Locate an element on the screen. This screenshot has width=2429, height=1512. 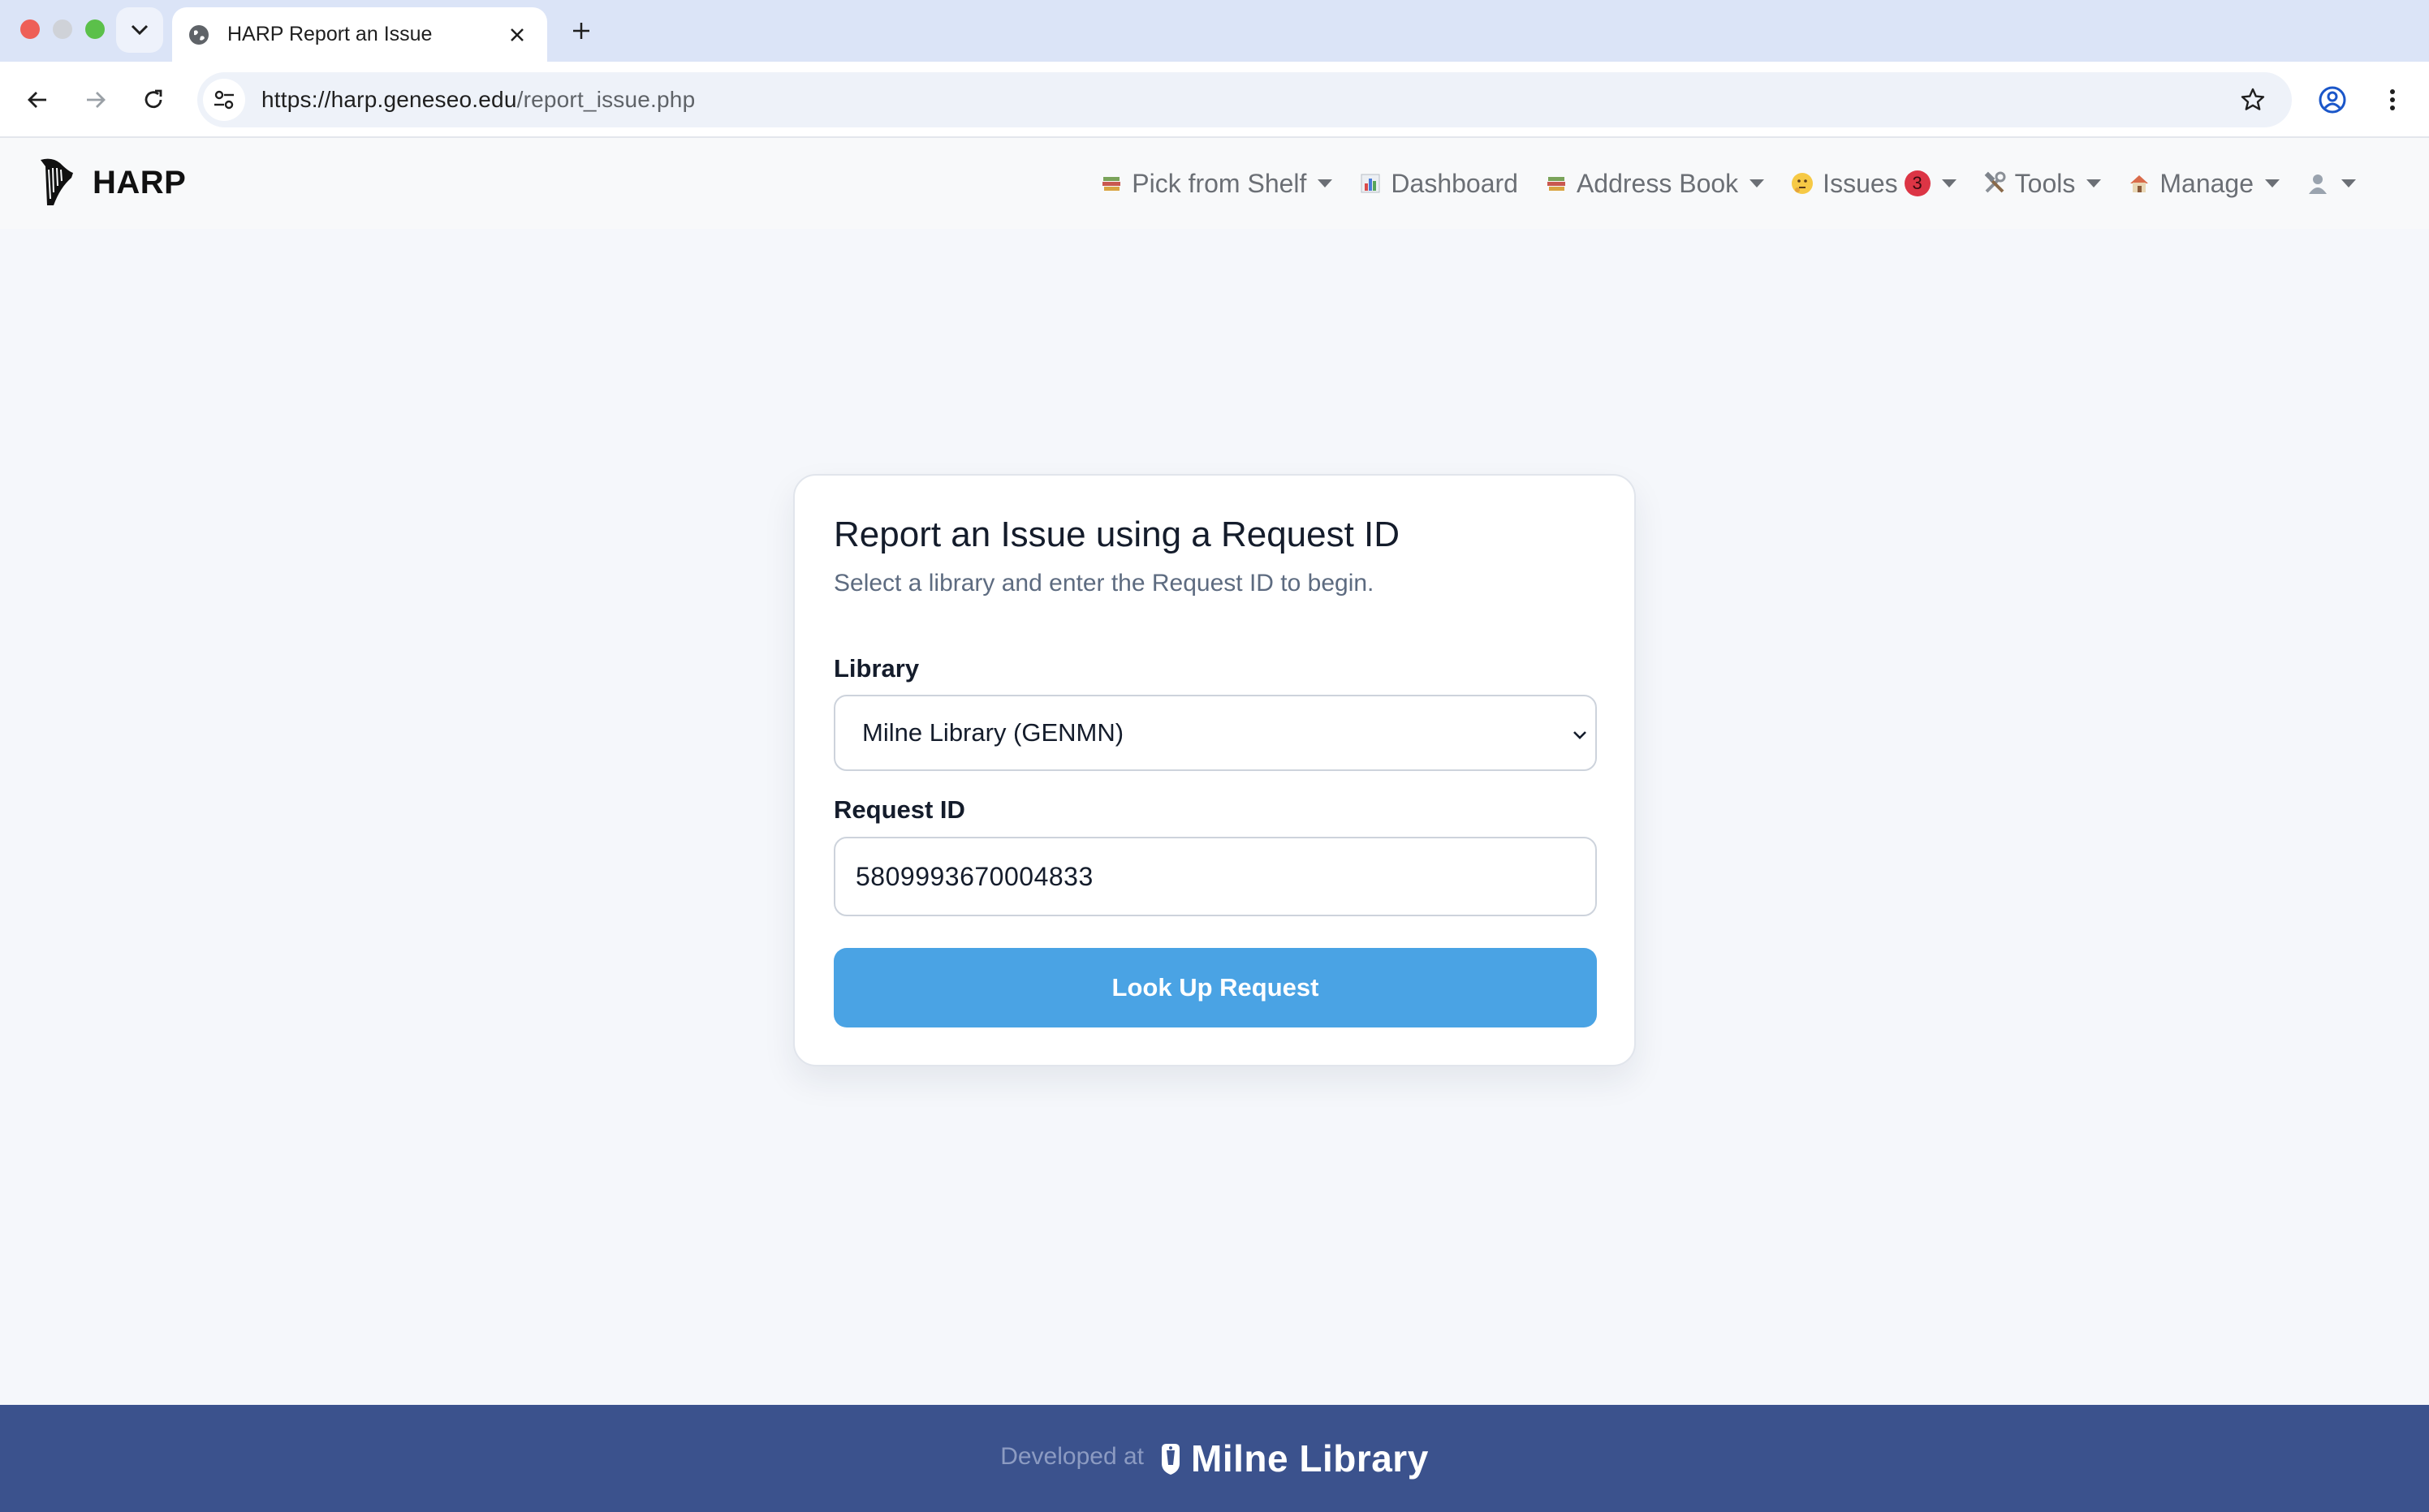
nav-label: Dashboard is located at coordinates (1454, 183).